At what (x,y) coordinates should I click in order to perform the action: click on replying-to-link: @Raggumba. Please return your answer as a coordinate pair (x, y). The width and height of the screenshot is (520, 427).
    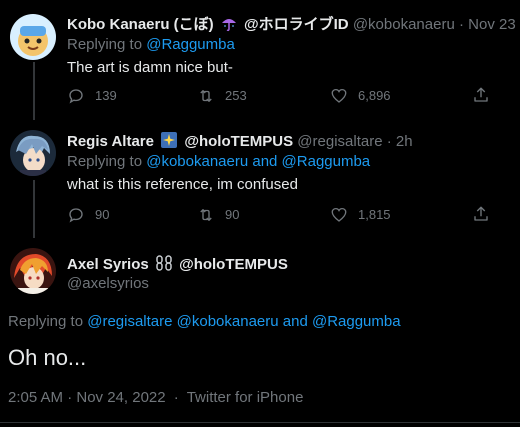
    Looking at the image, I should click on (190, 44).